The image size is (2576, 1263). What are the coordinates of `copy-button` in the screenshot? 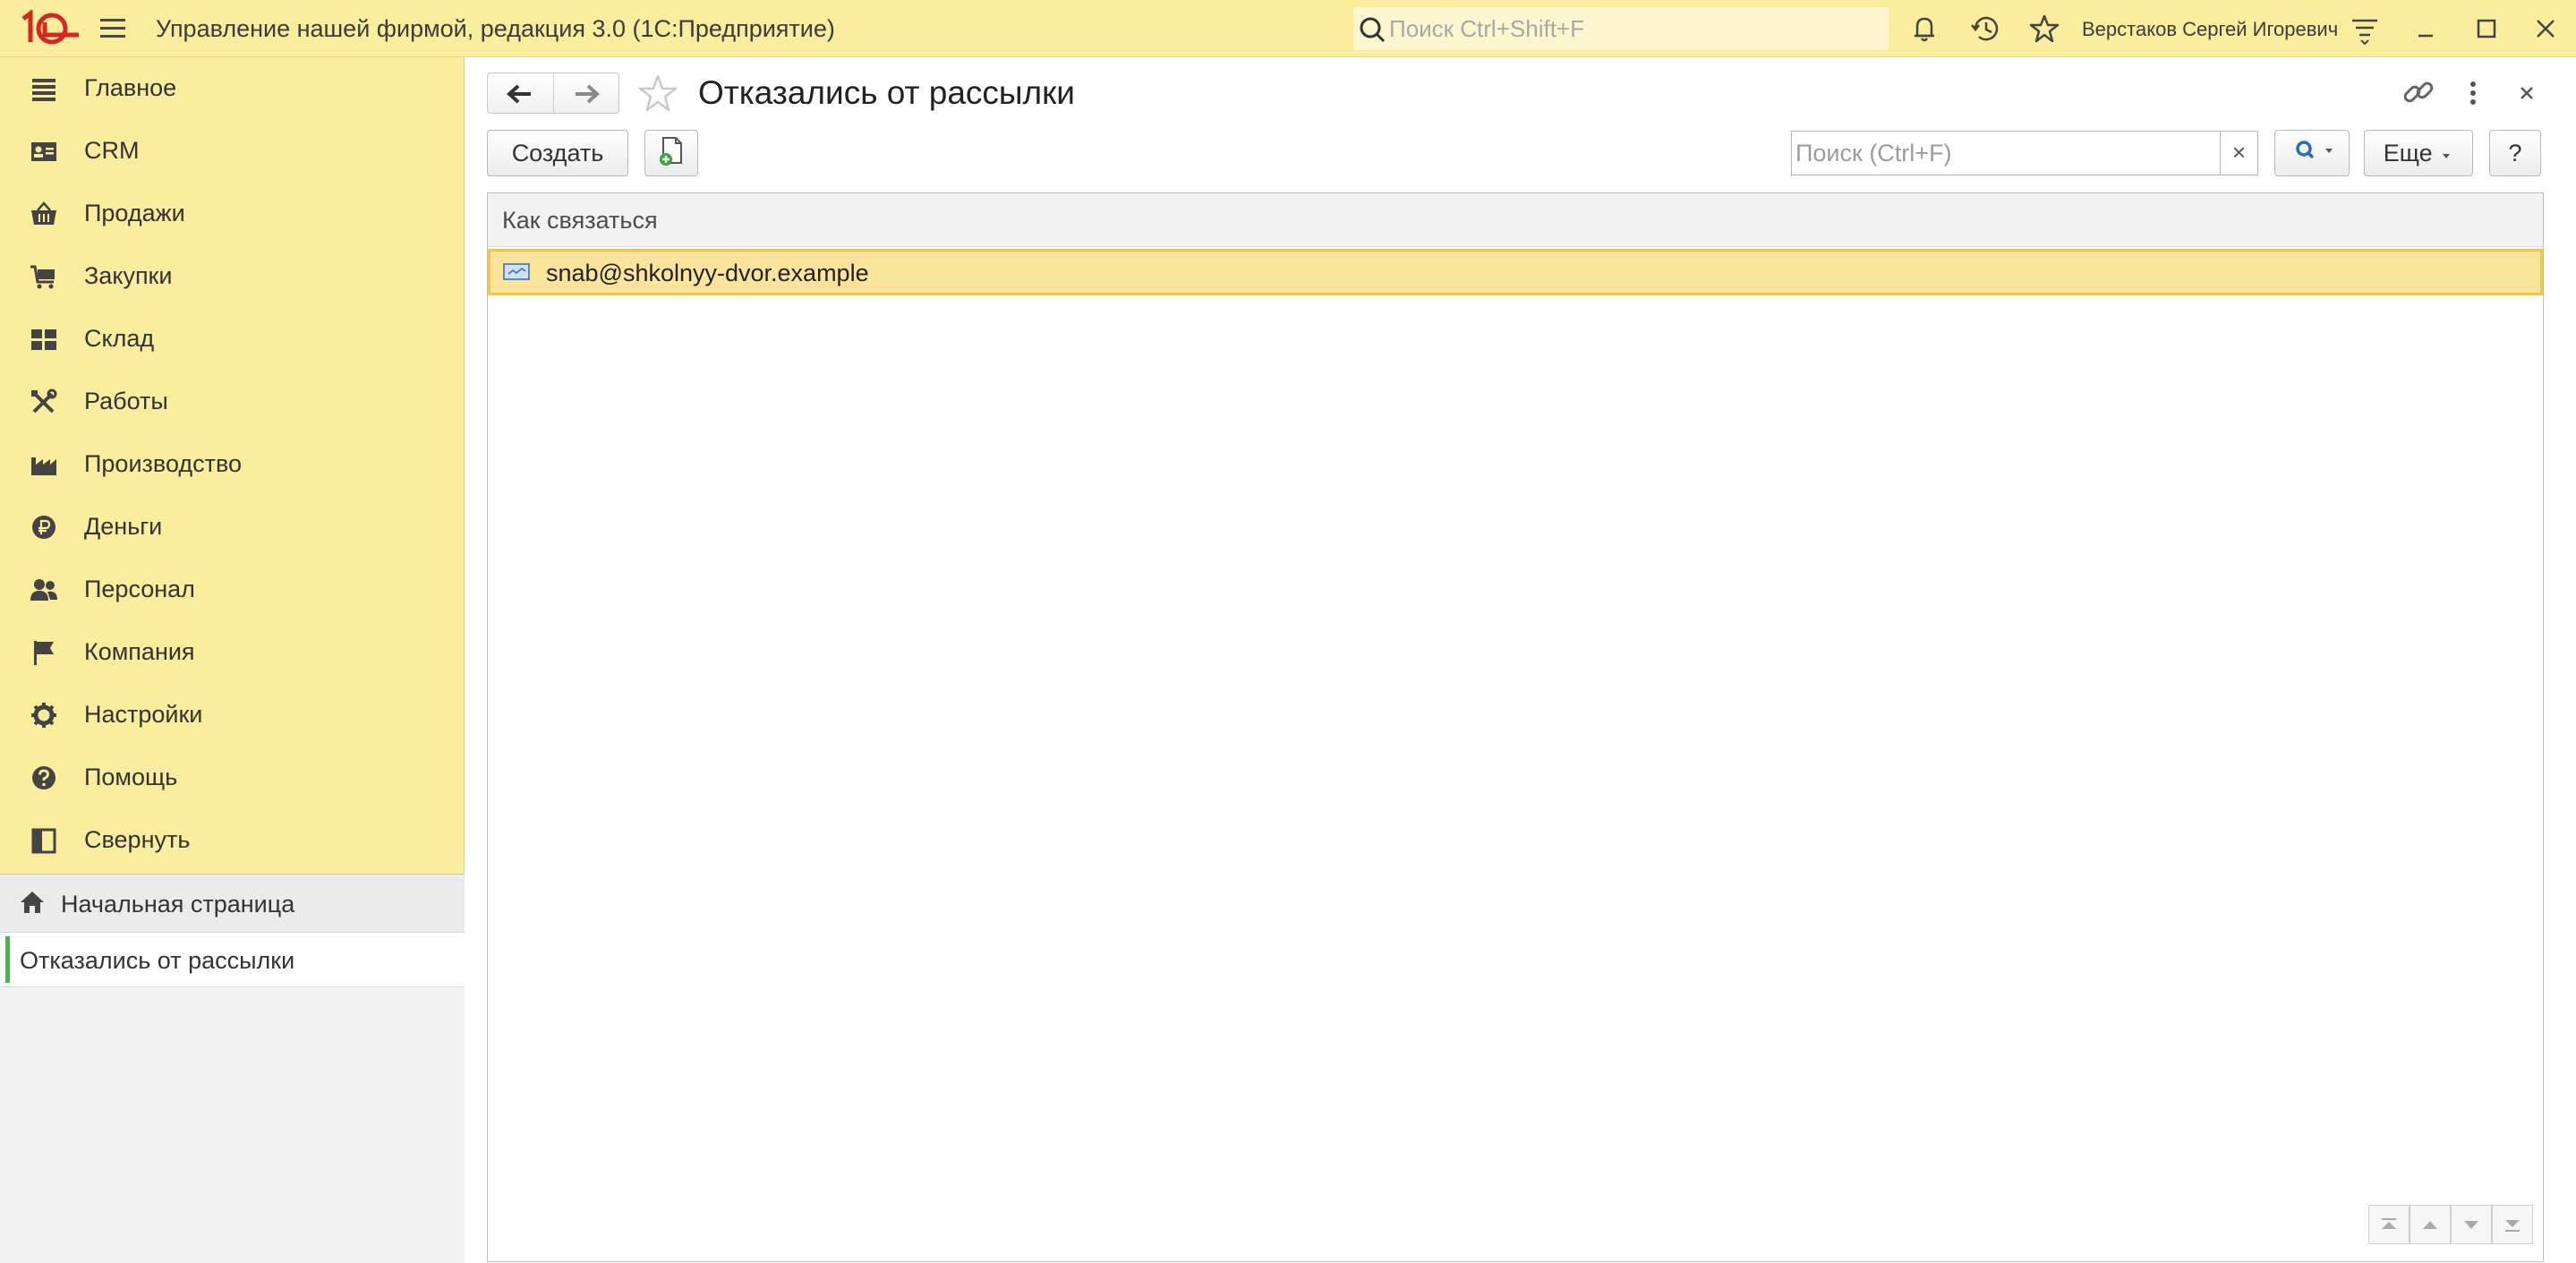 It's located at (671, 153).